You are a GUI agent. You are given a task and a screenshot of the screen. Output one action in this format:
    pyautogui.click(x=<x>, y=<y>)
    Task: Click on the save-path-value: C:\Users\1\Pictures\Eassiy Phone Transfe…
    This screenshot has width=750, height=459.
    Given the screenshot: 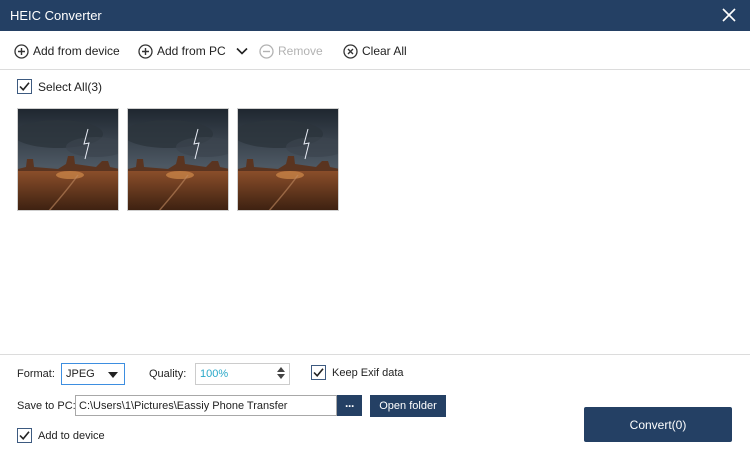 What is the action you would take?
    pyautogui.click(x=183, y=405)
    